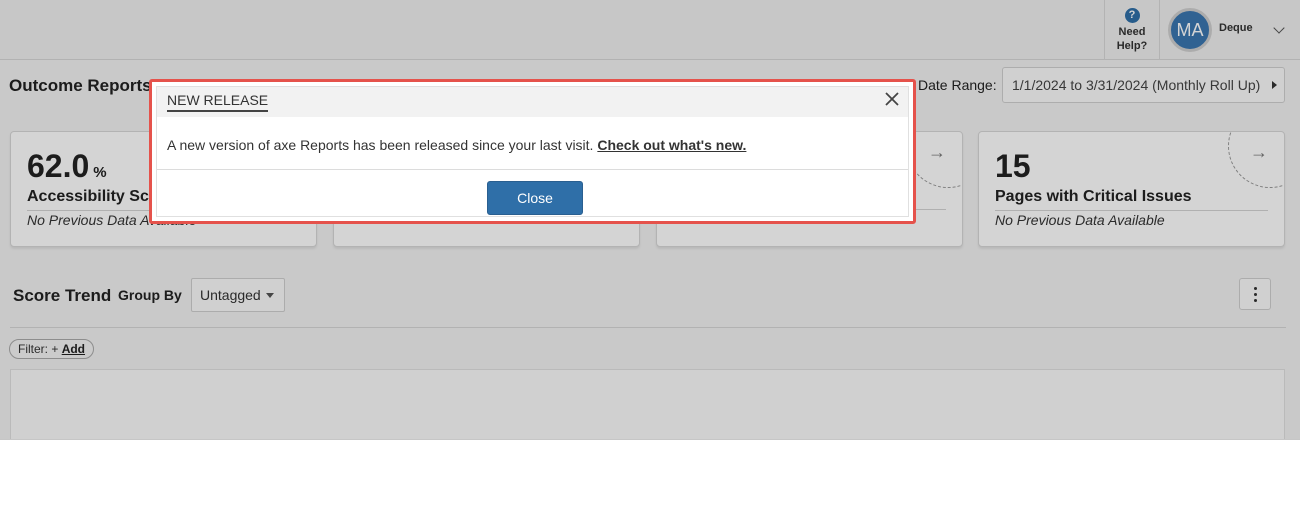 This screenshot has height=523, width=1300. What do you see at coordinates (532, 102) in the screenshot?
I see `modal-header: NEW RELEASE` at bounding box center [532, 102].